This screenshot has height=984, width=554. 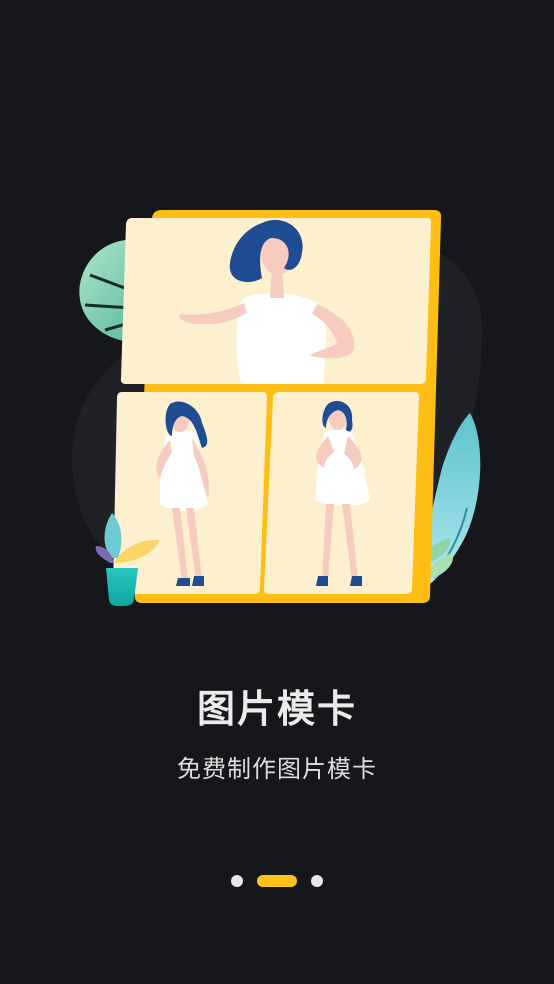 What do you see at coordinates (276, 709) in the screenshot?
I see `page-title: 图片模卡` at bounding box center [276, 709].